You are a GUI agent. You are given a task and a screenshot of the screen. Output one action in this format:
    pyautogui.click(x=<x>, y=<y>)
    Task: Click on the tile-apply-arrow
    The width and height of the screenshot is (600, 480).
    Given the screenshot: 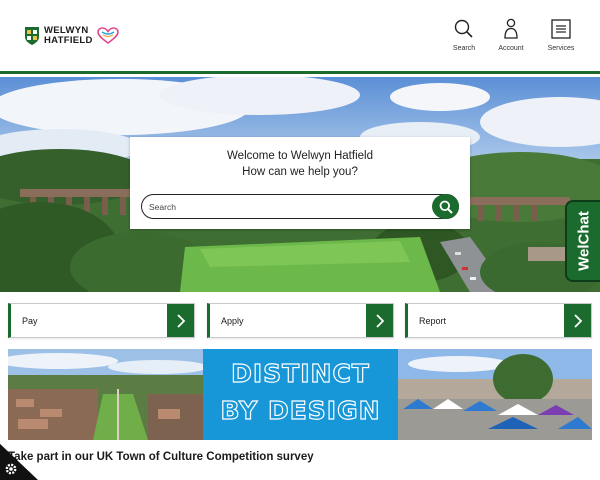 What is the action you would take?
    pyautogui.click(x=379, y=320)
    